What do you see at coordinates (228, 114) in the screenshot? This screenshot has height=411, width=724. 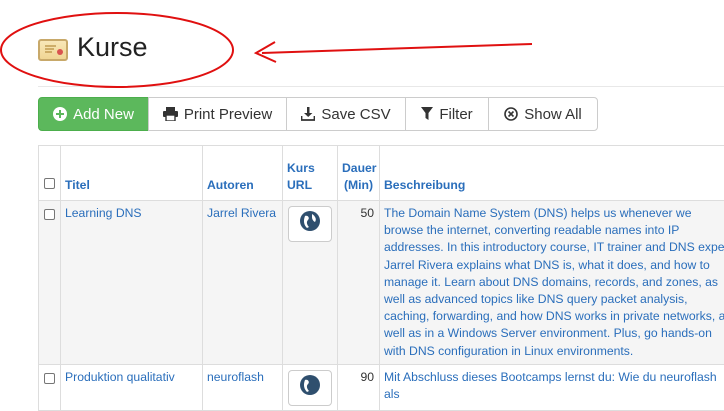 I see `print-preview-label: Print Preview` at bounding box center [228, 114].